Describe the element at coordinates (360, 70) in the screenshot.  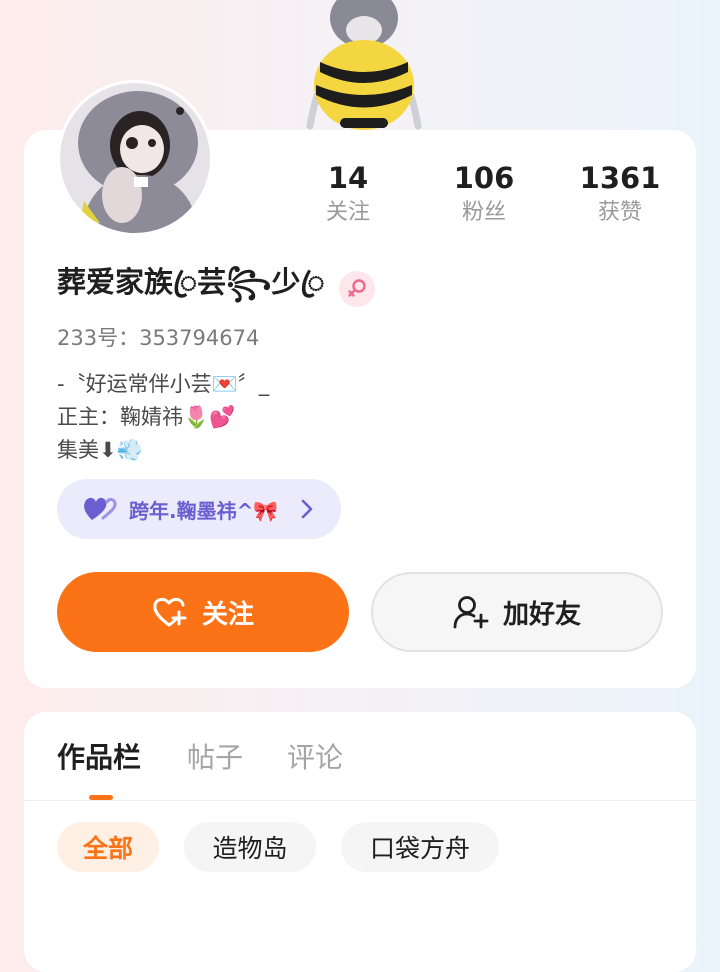
I see `banner-character-image` at that location.